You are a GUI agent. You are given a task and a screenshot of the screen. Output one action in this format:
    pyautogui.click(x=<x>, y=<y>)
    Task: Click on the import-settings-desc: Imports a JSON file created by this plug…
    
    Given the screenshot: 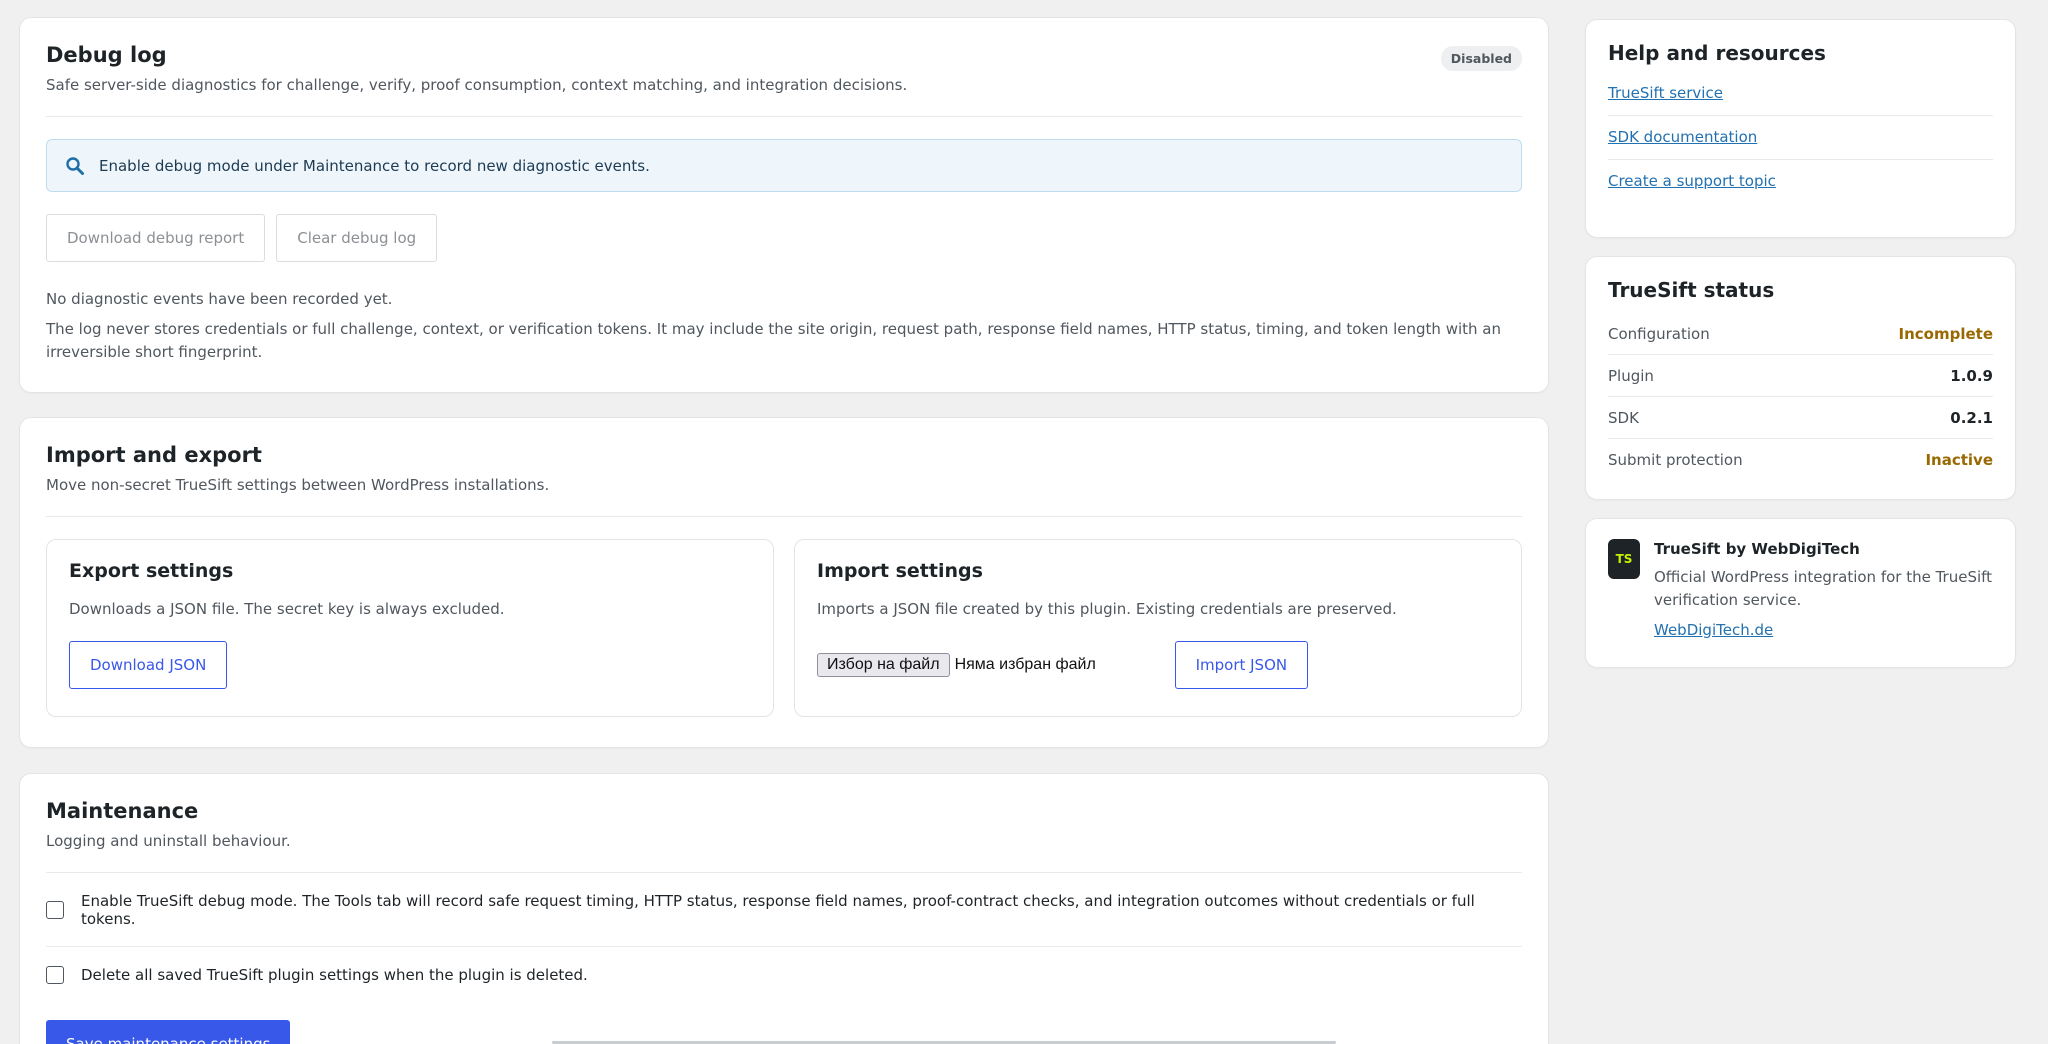 What is the action you would take?
    pyautogui.click(x=1107, y=609)
    